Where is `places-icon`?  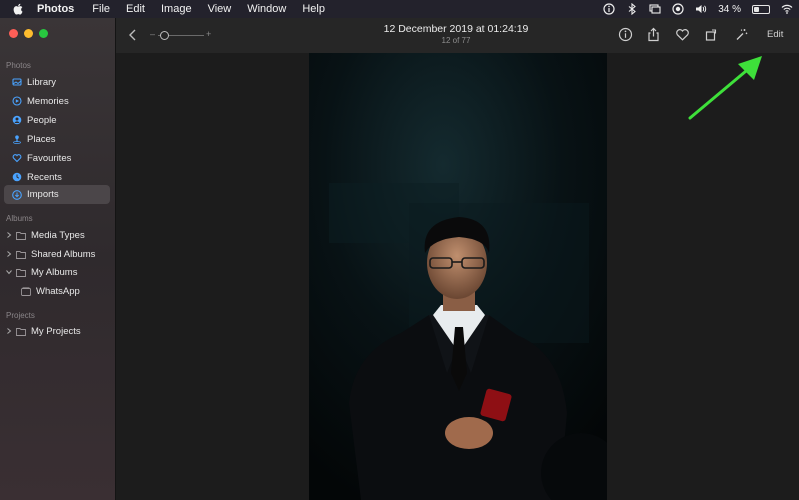 places-icon is located at coordinates (17, 139).